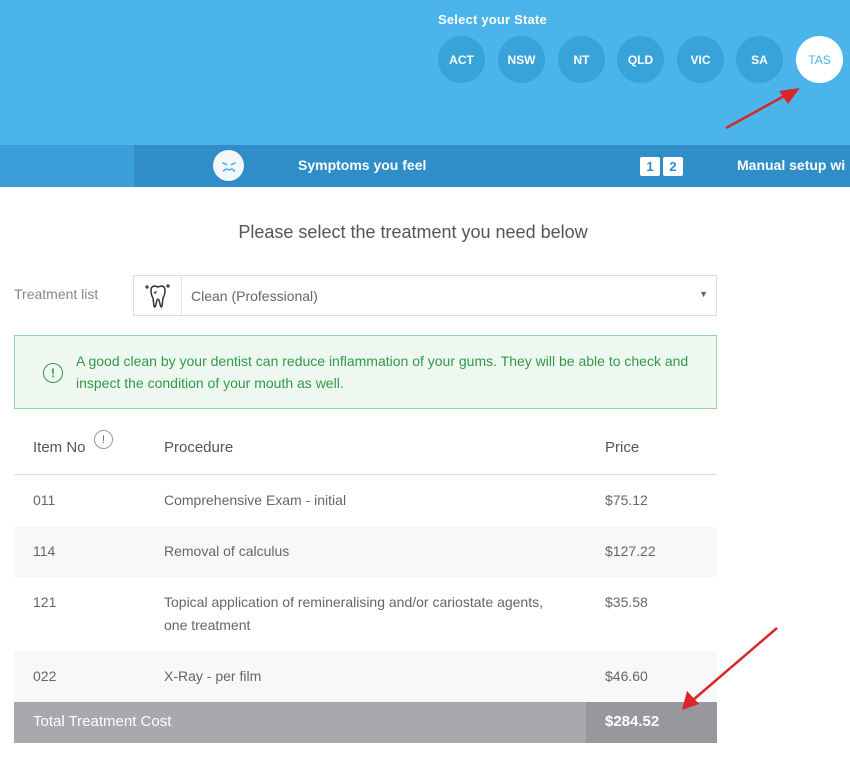 The height and width of the screenshot is (757, 850). Describe the element at coordinates (521, 59) in the screenshot. I see `state-button-nsw: NSW` at that location.